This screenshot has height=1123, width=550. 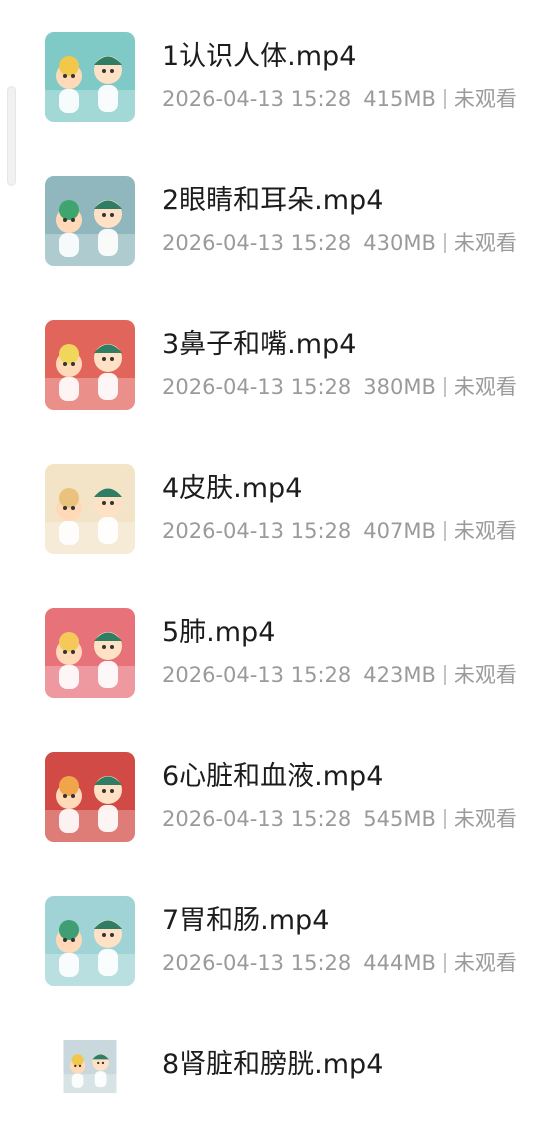 I want to click on video-file-name: 4皮肤.mp4, so click(x=232, y=488).